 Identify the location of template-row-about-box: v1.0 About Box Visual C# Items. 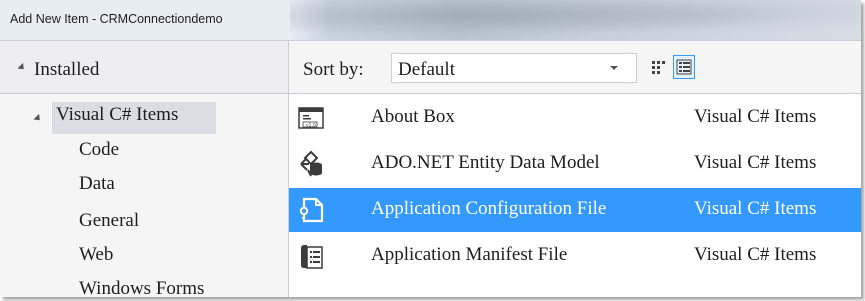
(575, 118).